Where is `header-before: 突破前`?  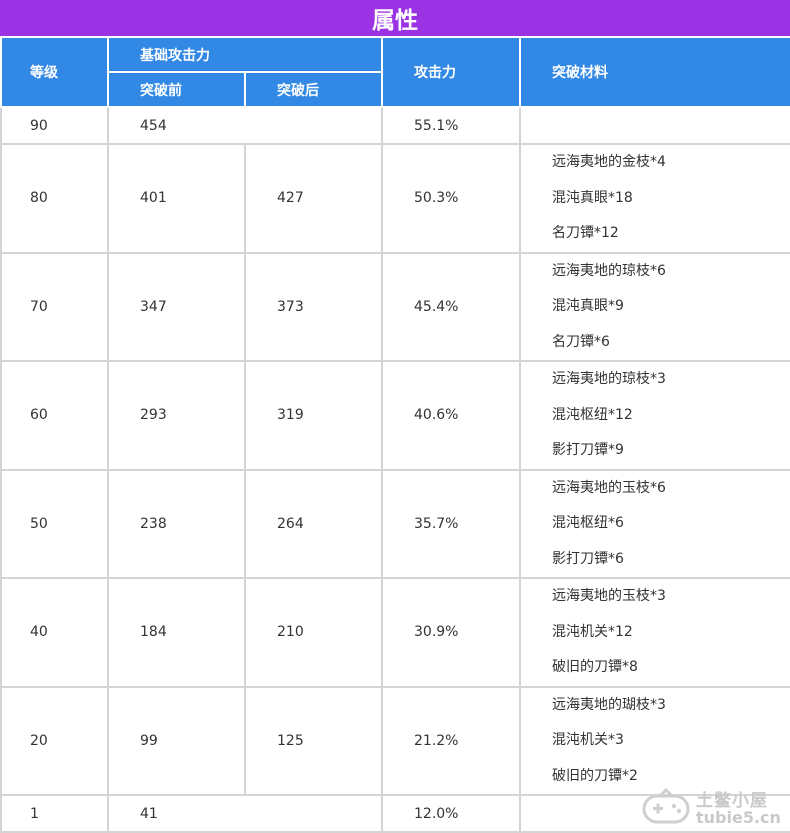 header-before: 突破前 is located at coordinates (176, 89).